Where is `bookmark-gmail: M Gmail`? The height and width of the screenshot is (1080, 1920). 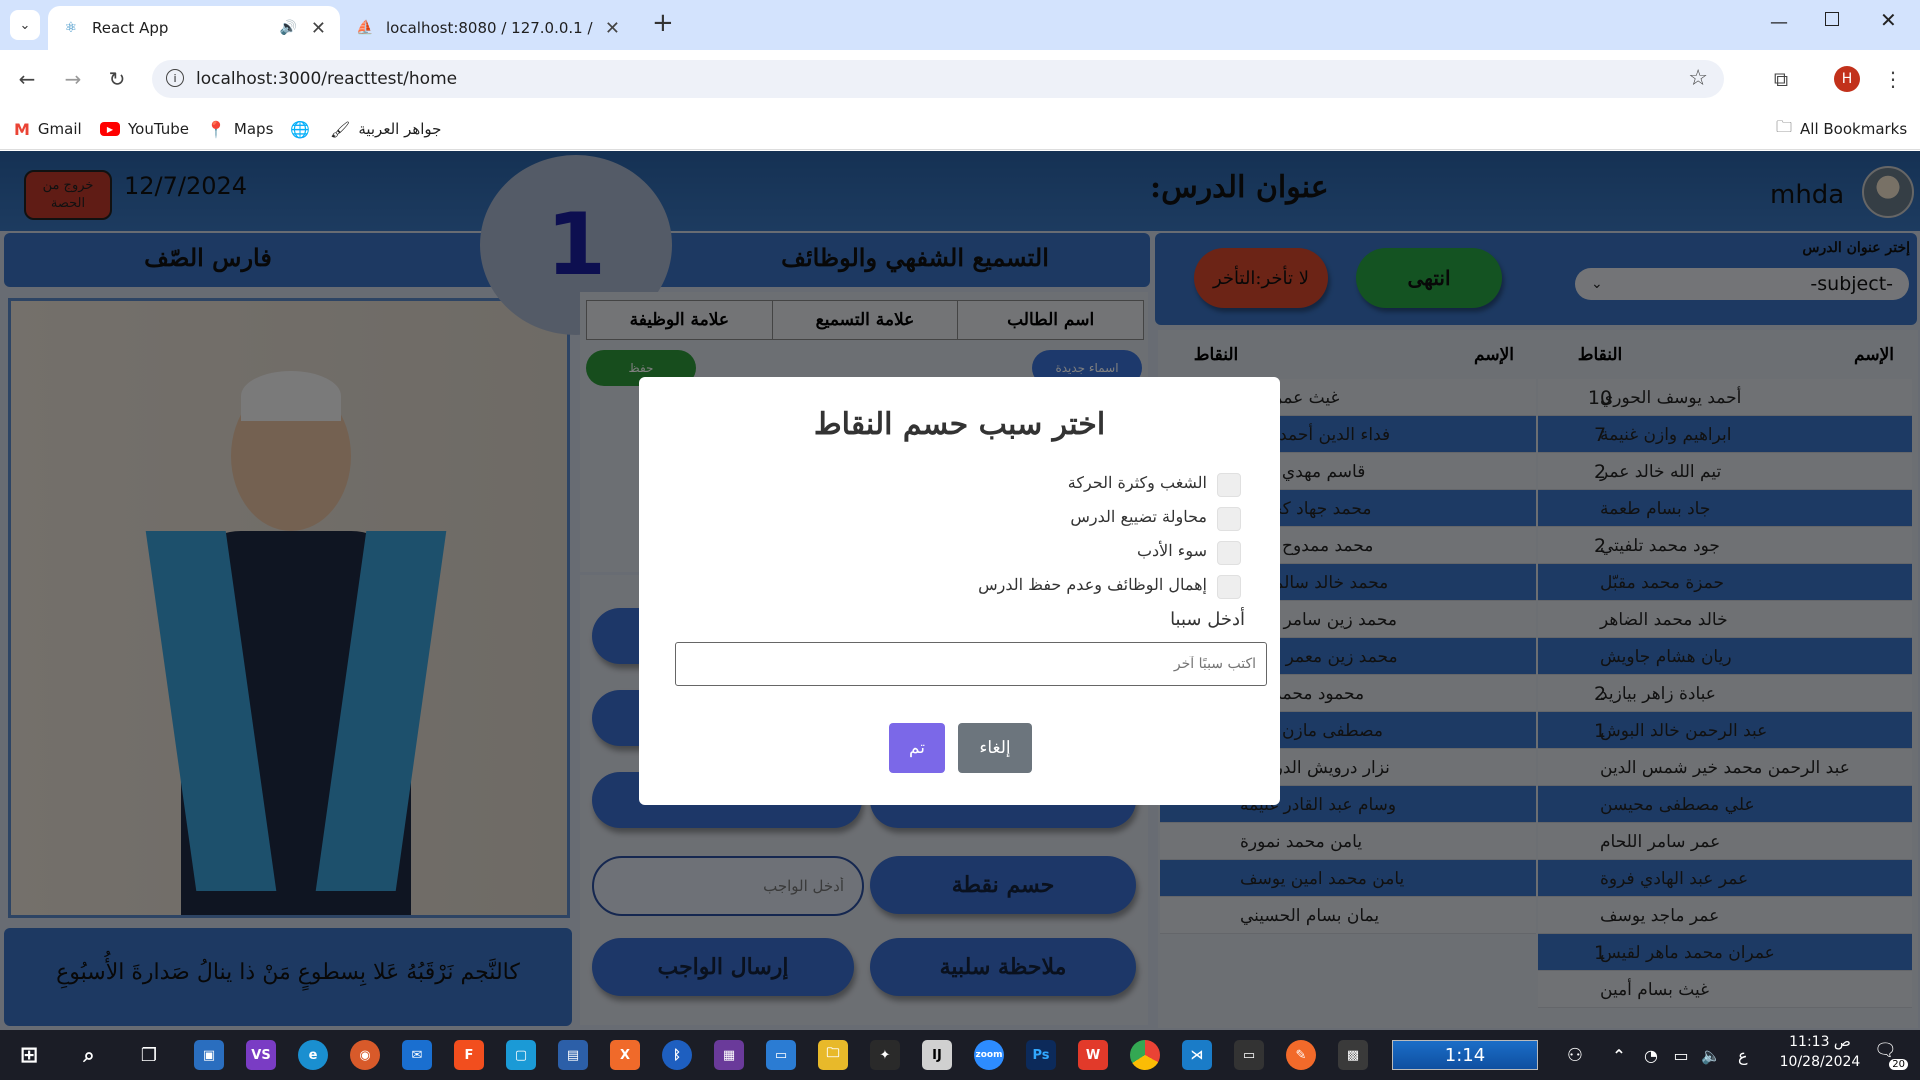 bookmark-gmail: M Gmail is located at coordinates (48, 129).